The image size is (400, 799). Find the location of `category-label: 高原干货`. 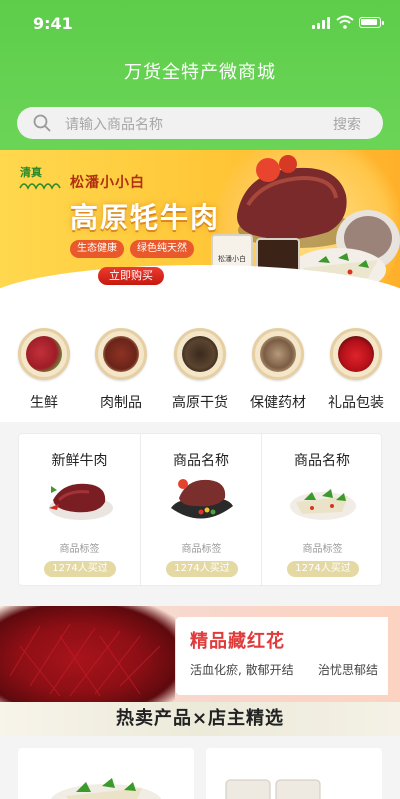

category-label: 高原干货 is located at coordinates (200, 403).